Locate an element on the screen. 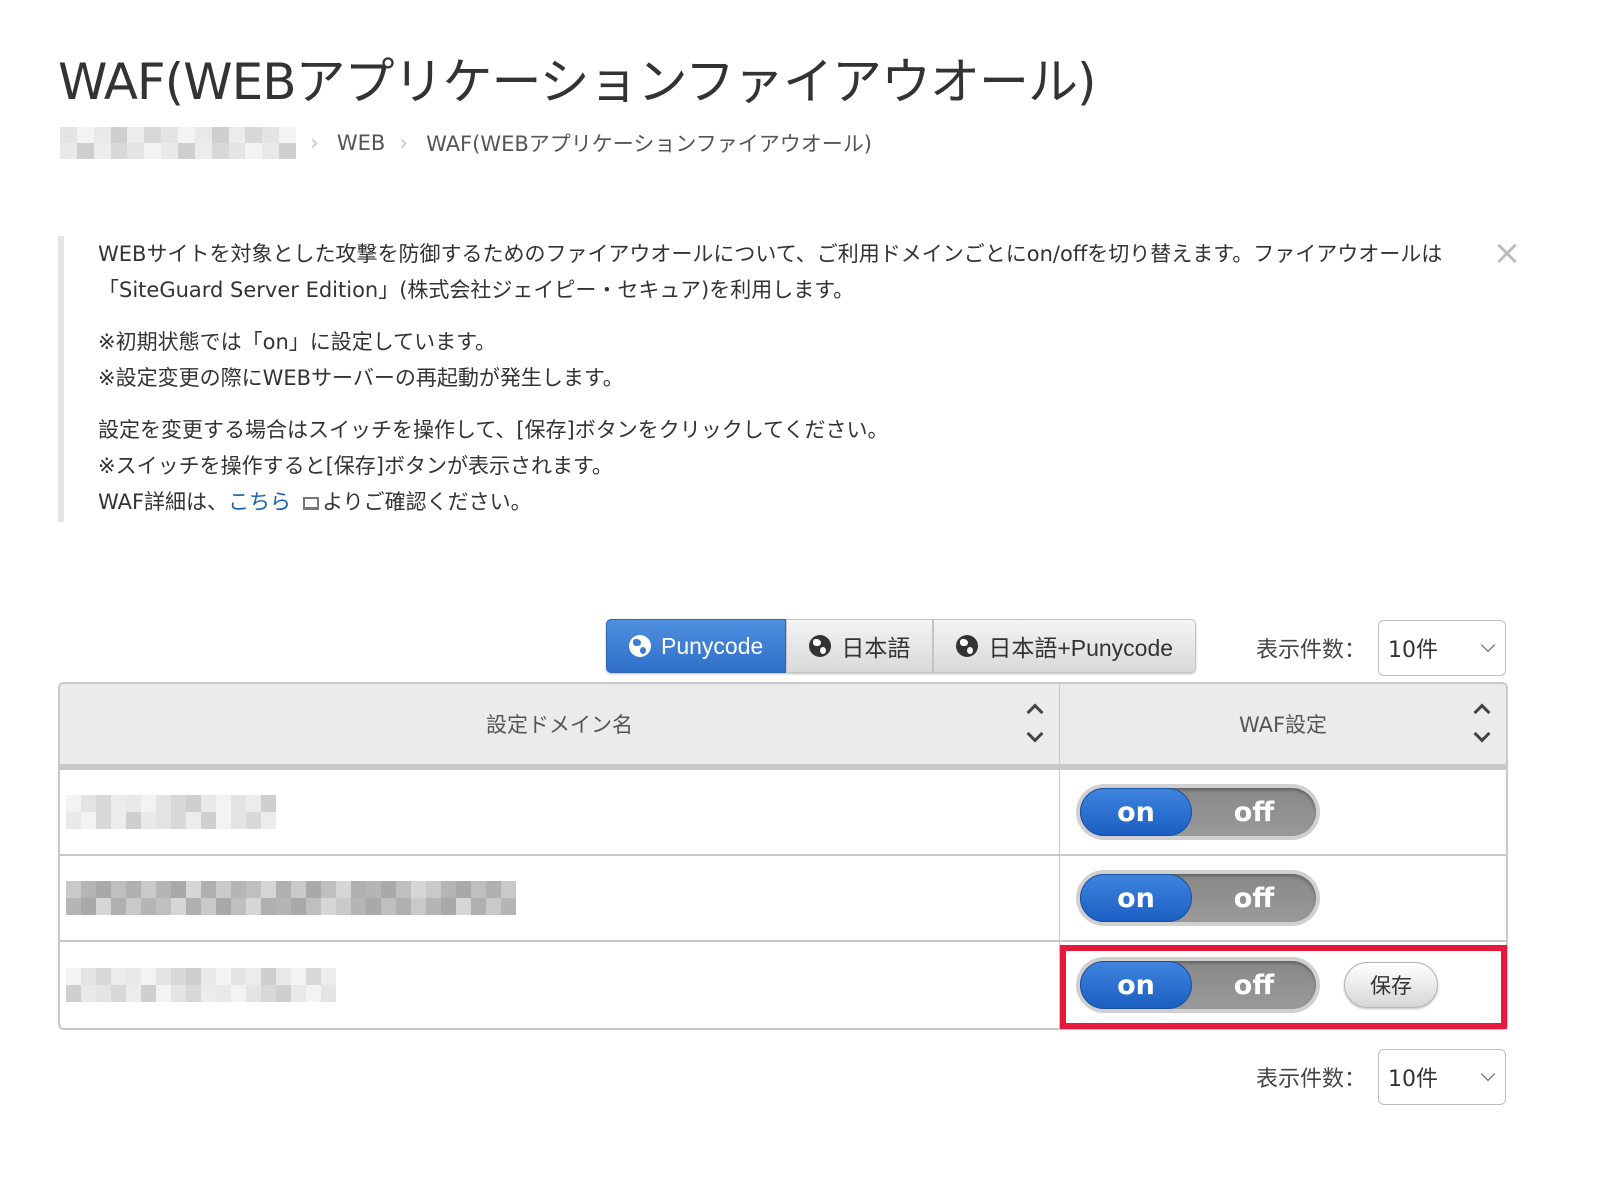  filter-punycode-button: Punycode is located at coordinates (696, 646).